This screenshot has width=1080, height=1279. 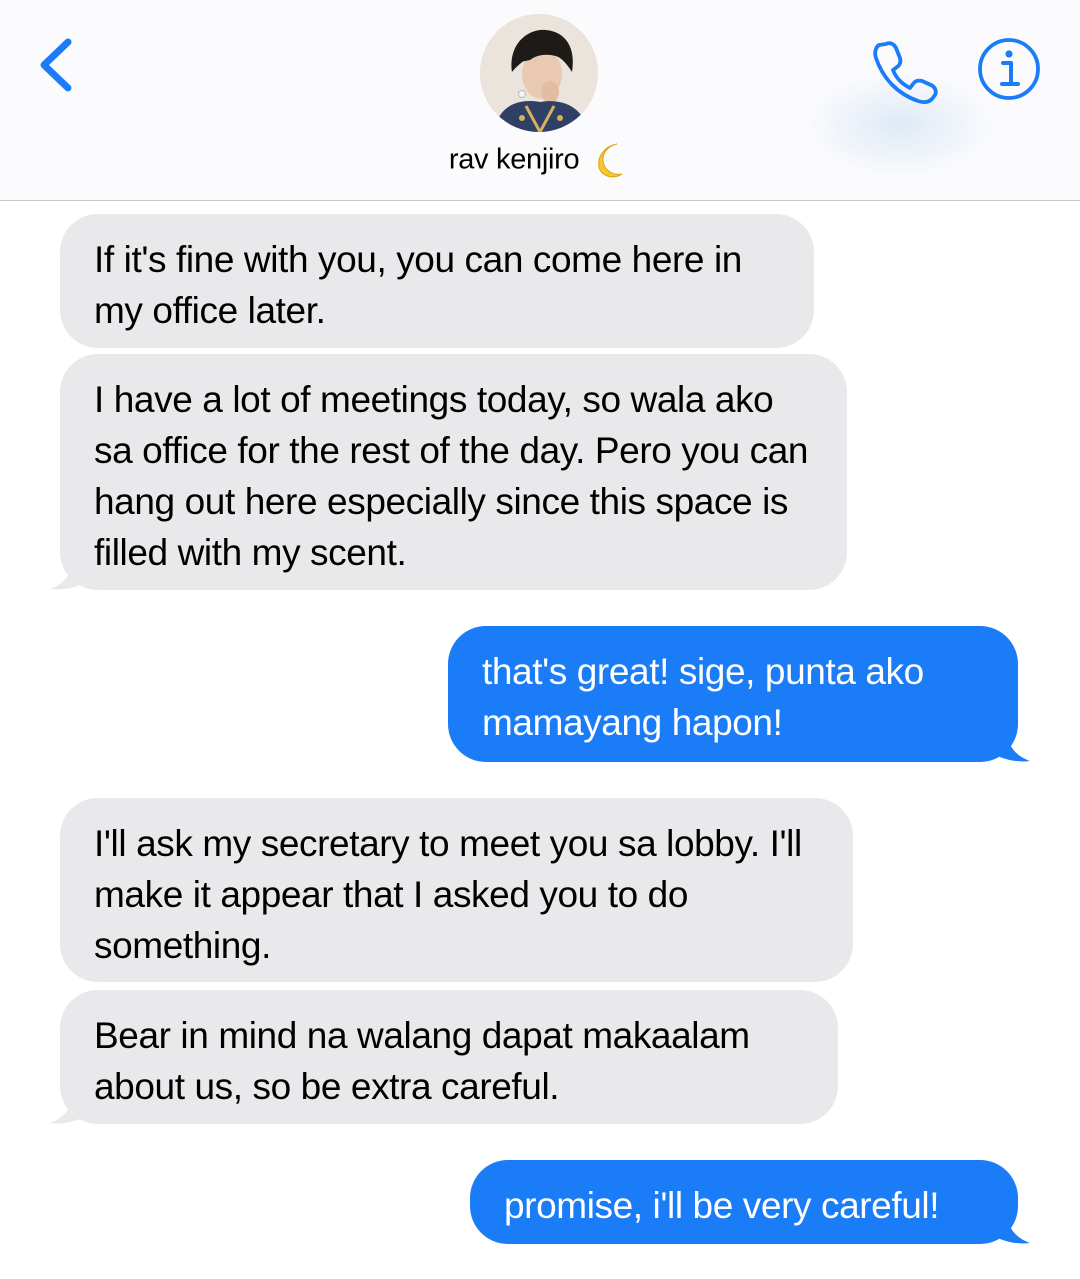 I want to click on call-button, so click(x=904, y=70).